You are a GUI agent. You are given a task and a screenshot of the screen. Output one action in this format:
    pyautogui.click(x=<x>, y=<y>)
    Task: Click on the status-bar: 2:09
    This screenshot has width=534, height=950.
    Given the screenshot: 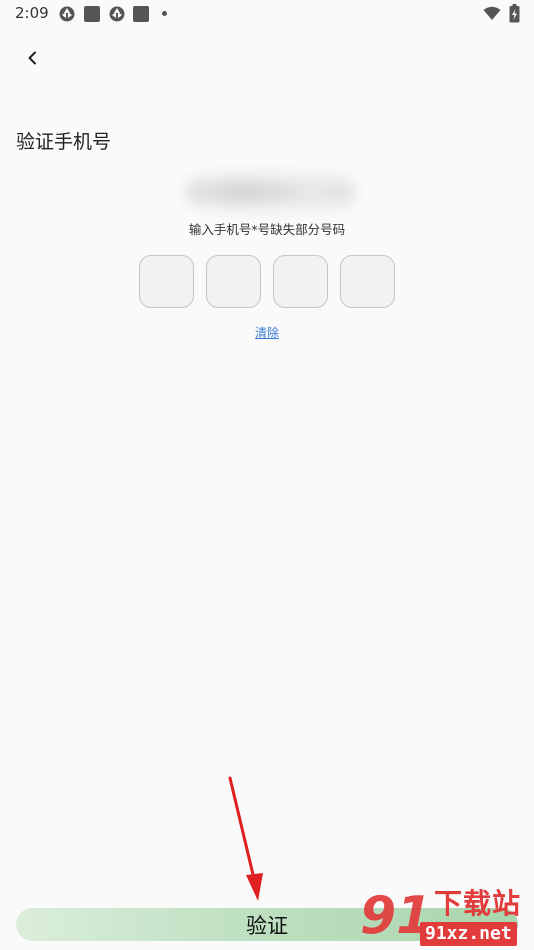 What is the action you would take?
    pyautogui.click(x=267, y=14)
    